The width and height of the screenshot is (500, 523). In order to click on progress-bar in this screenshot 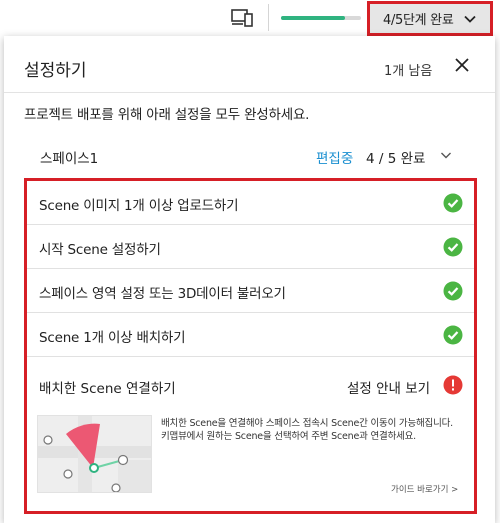, I will do `click(321, 18)`.